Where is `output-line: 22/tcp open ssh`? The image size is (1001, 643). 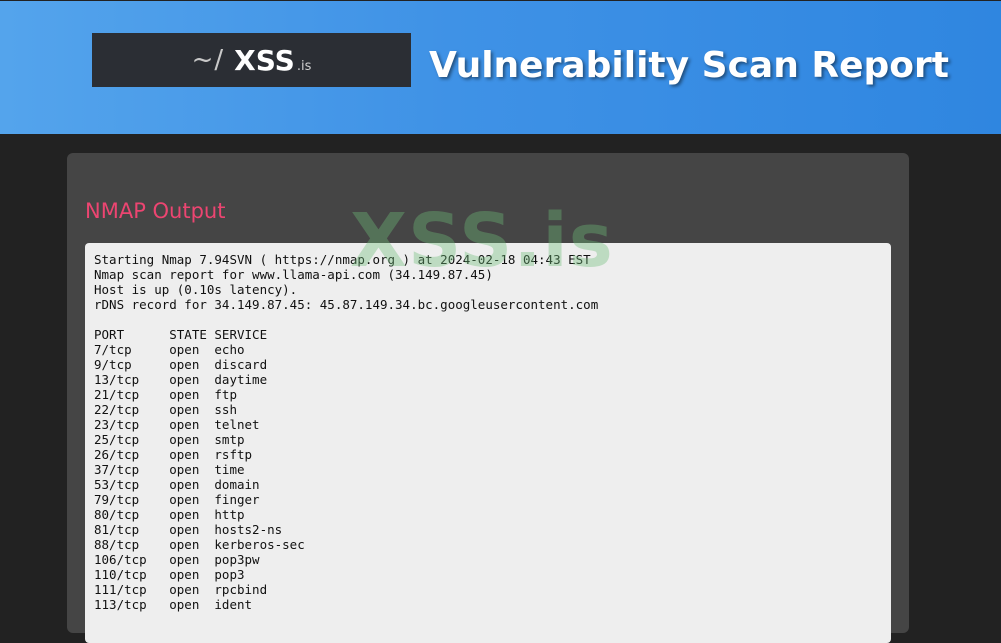
output-line: 22/tcp open ssh is located at coordinates (165, 409).